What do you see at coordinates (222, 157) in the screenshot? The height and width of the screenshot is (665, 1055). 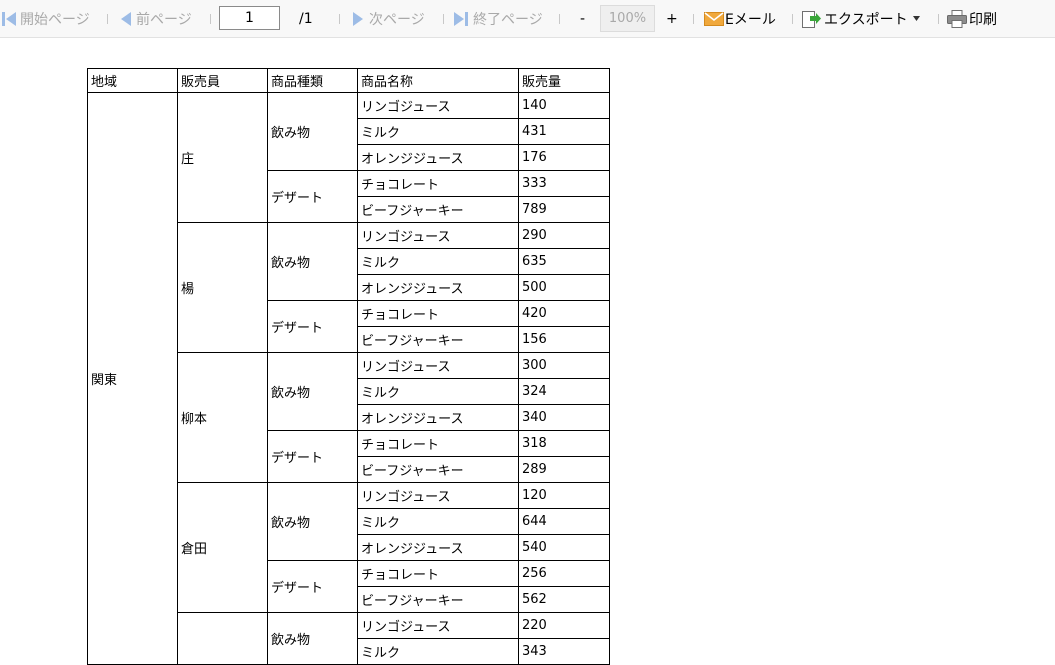 I see `seller-cell: 庄` at bounding box center [222, 157].